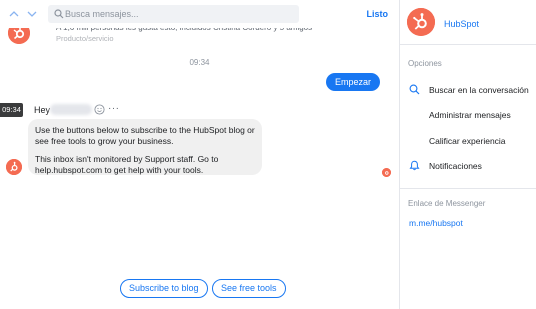 This screenshot has width=536, height=309. What do you see at coordinates (352, 82) in the screenshot?
I see `outgoing-message: Empezar` at bounding box center [352, 82].